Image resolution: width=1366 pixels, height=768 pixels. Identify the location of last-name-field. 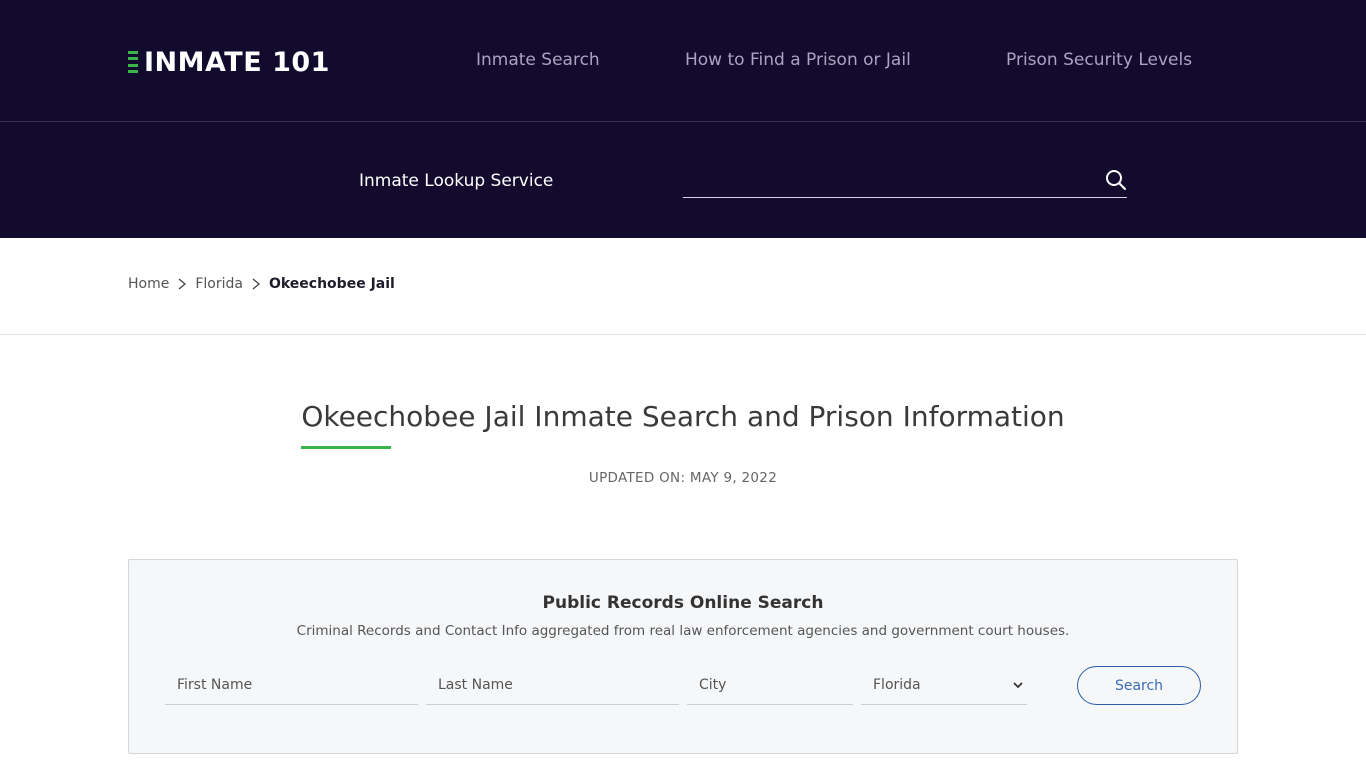
(552, 686).